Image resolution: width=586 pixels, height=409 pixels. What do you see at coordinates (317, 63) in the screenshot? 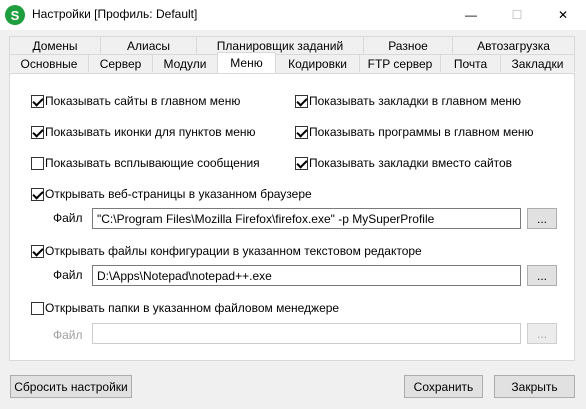
I see `tab-encodings: Кодировки` at bounding box center [317, 63].